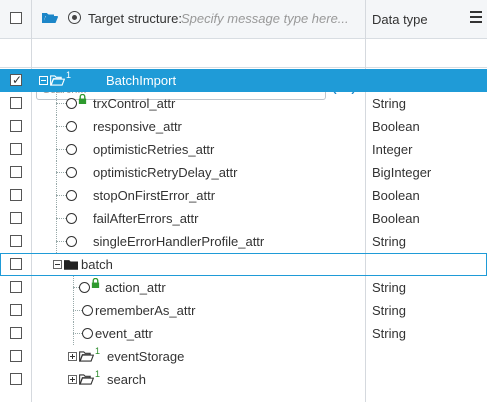 This screenshot has width=487, height=402. Describe the element at coordinates (243, 80) in the screenshot. I see `tree-node-row: ✓ 1 BatchImport` at that location.